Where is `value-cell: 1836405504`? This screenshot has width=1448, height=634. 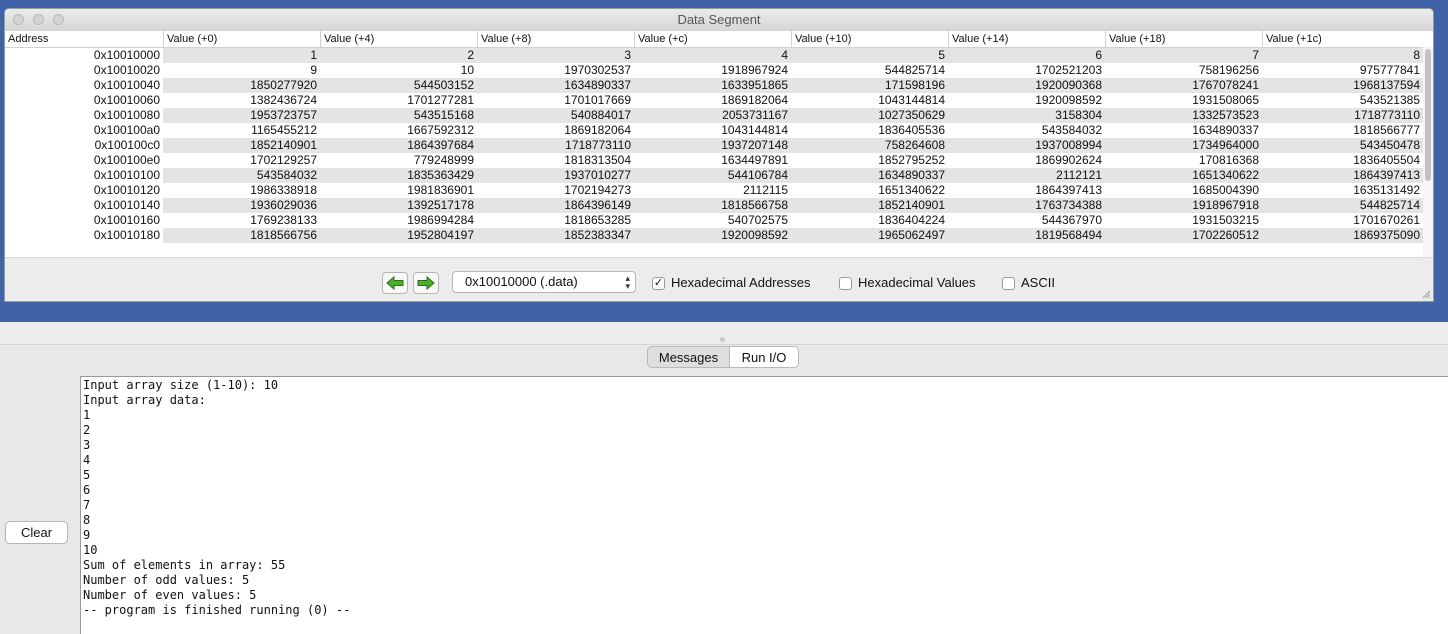
value-cell: 1836405504 is located at coordinates (1342, 160).